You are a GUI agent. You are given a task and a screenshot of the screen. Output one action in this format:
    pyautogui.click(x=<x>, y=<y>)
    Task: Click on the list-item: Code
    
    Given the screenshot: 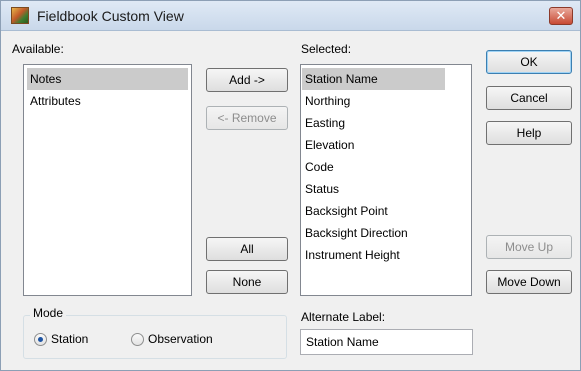 What is the action you would take?
    pyautogui.click(x=386, y=167)
    